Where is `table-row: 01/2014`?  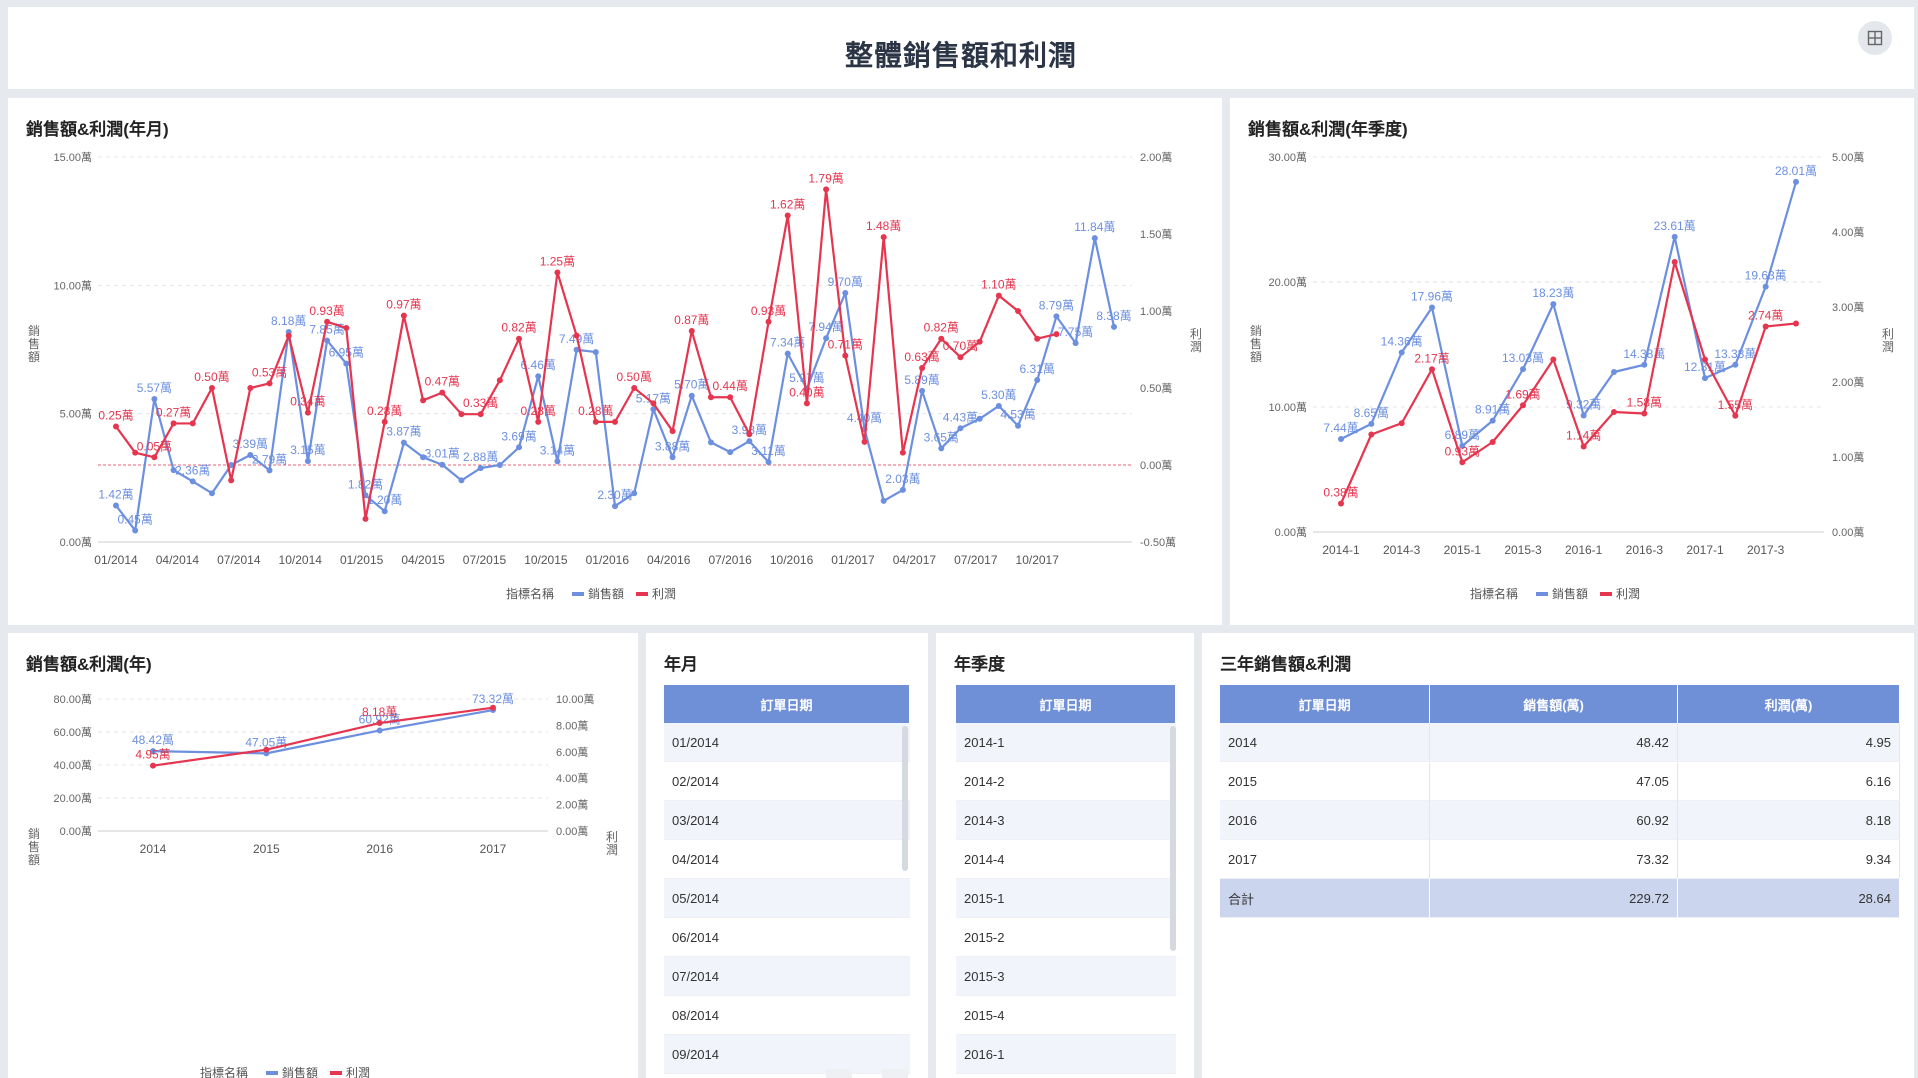
table-row: 01/2014 is located at coordinates (787, 742).